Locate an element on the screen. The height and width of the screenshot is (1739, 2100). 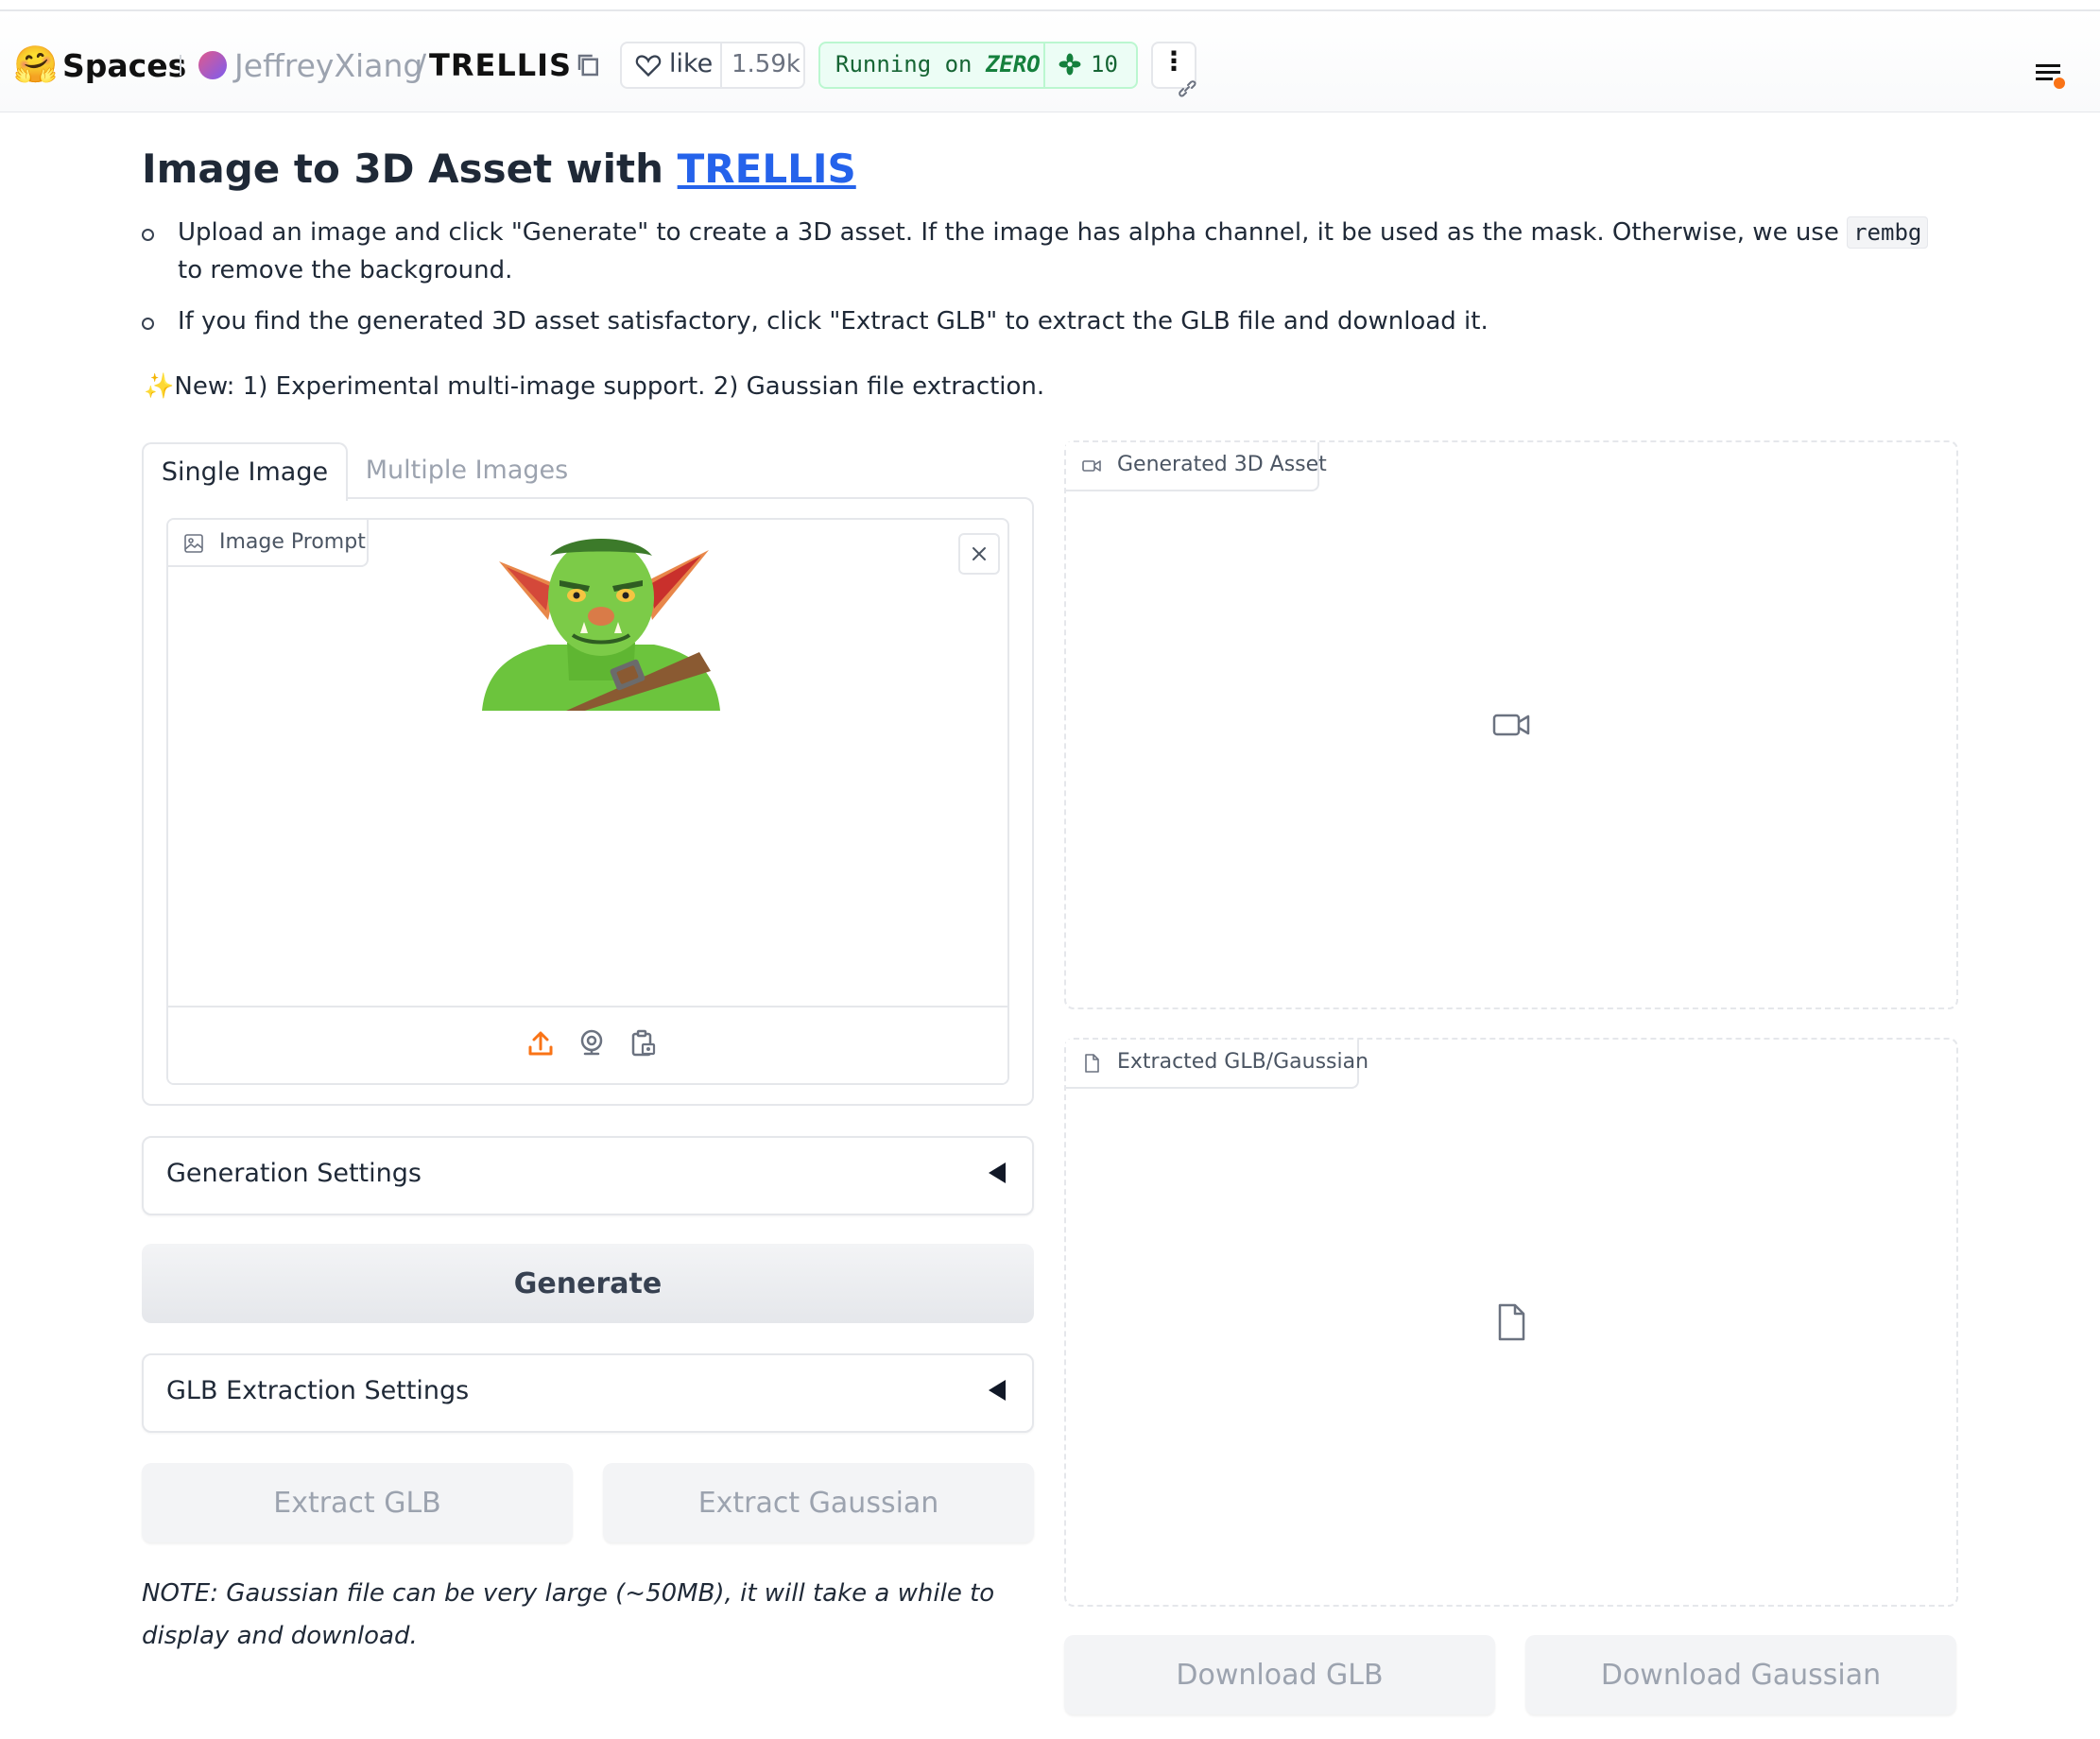
glb-extraction-settings-label: GLB Extraction Settings is located at coordinates (318, 1390).